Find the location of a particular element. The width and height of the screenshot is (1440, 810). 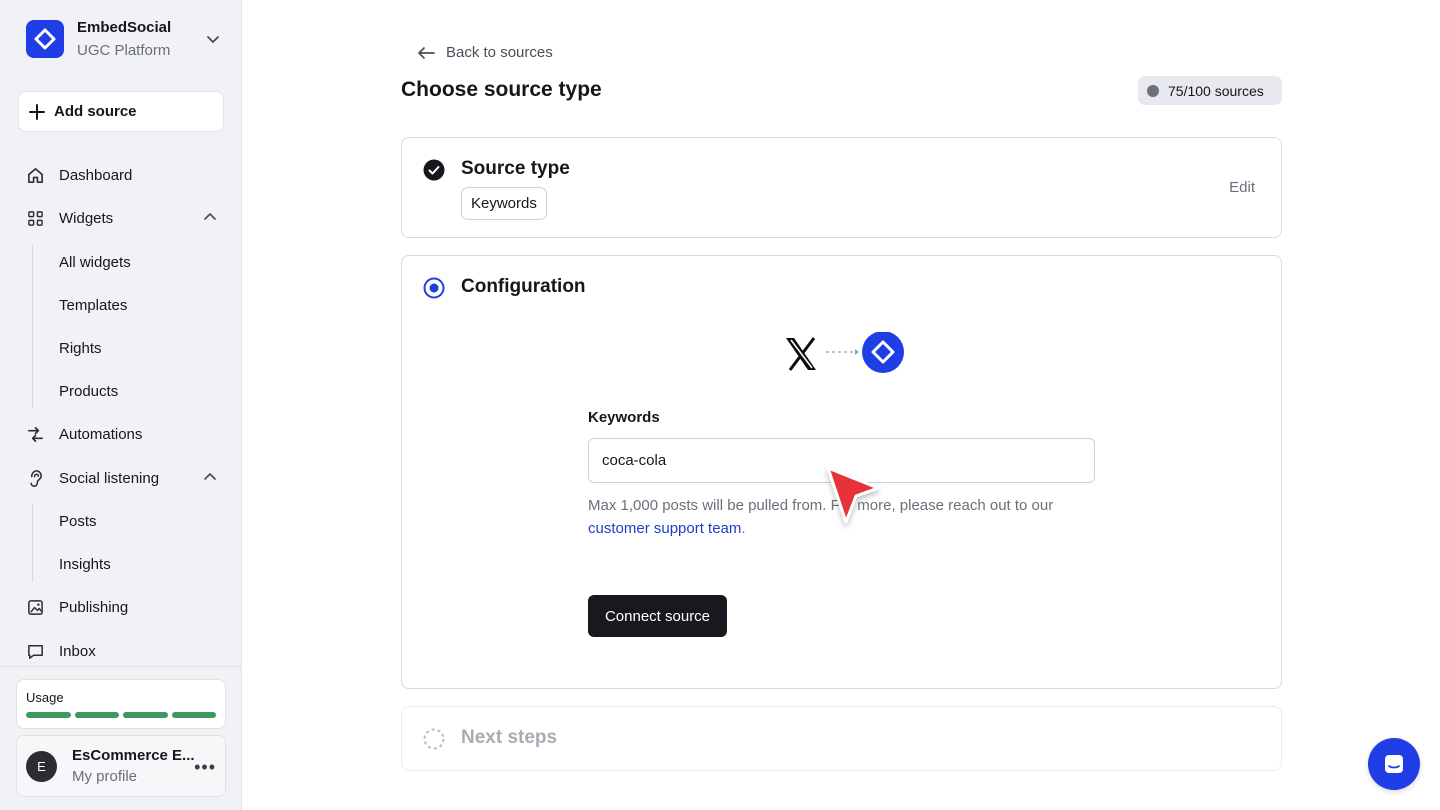

back-to-sources-link: Back to sources is located at coordinates (484, 52).